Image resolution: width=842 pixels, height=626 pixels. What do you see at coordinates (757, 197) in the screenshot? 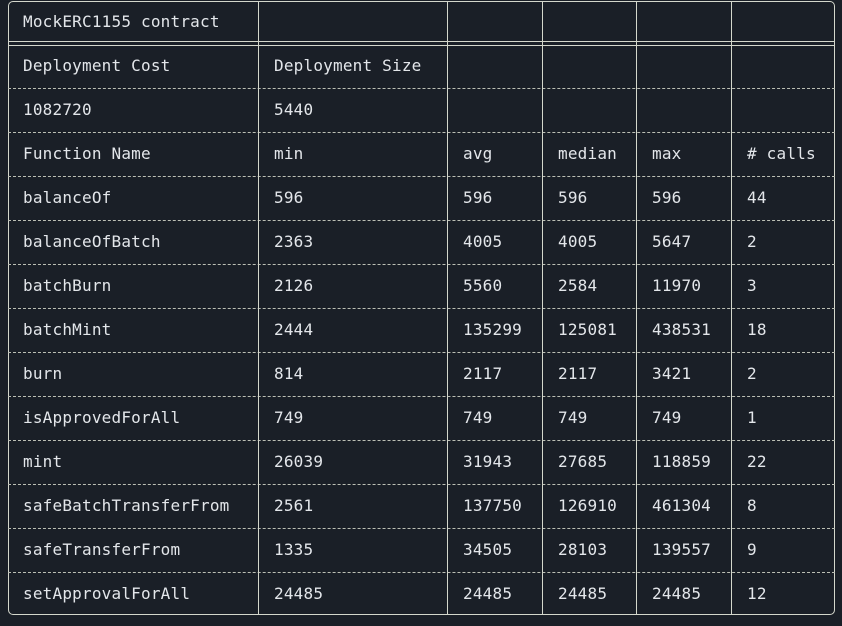
I see `table-cell: 44` at bounding box center [757, 197].